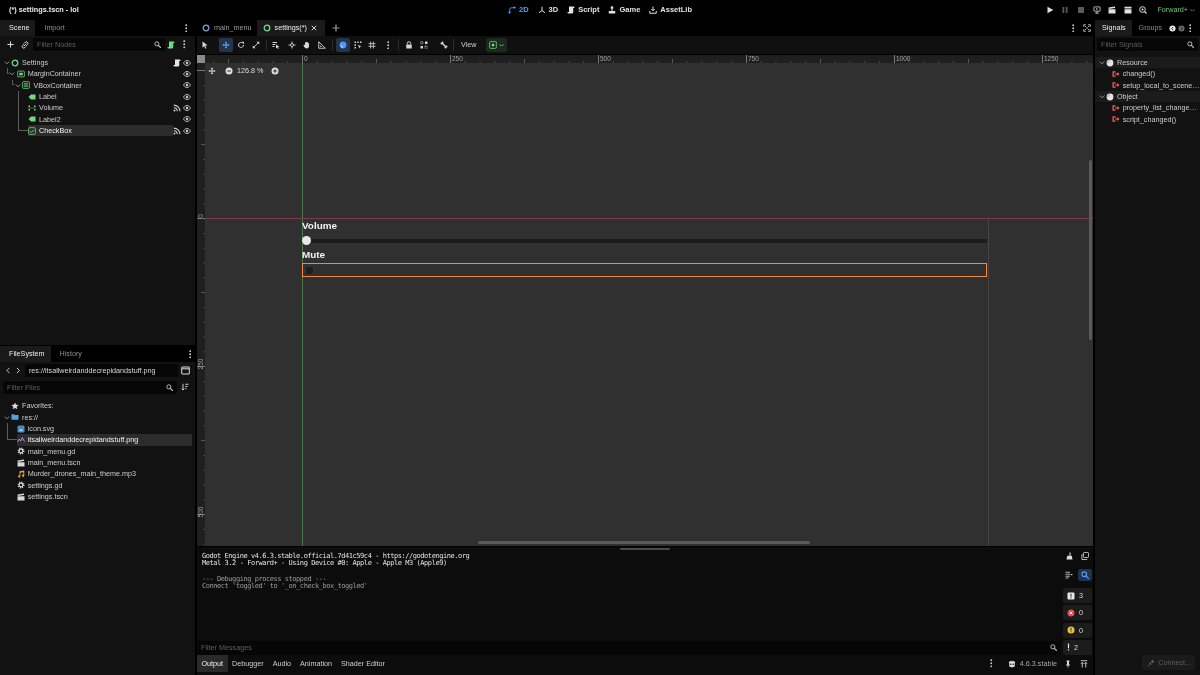  I want to click on framed-square-icon, so click(20, 74).